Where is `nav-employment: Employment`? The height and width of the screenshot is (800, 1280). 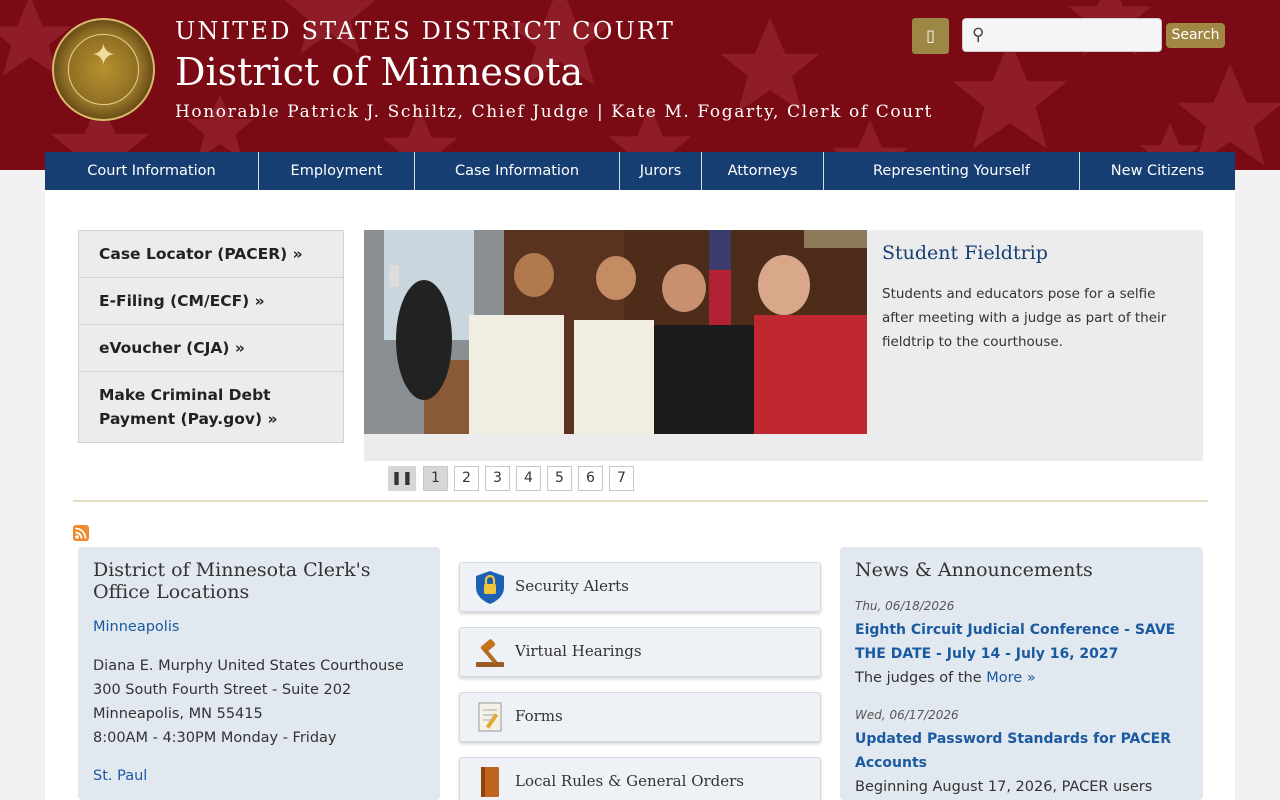
nav-employment: Employment is located at coordinates (337, 171).